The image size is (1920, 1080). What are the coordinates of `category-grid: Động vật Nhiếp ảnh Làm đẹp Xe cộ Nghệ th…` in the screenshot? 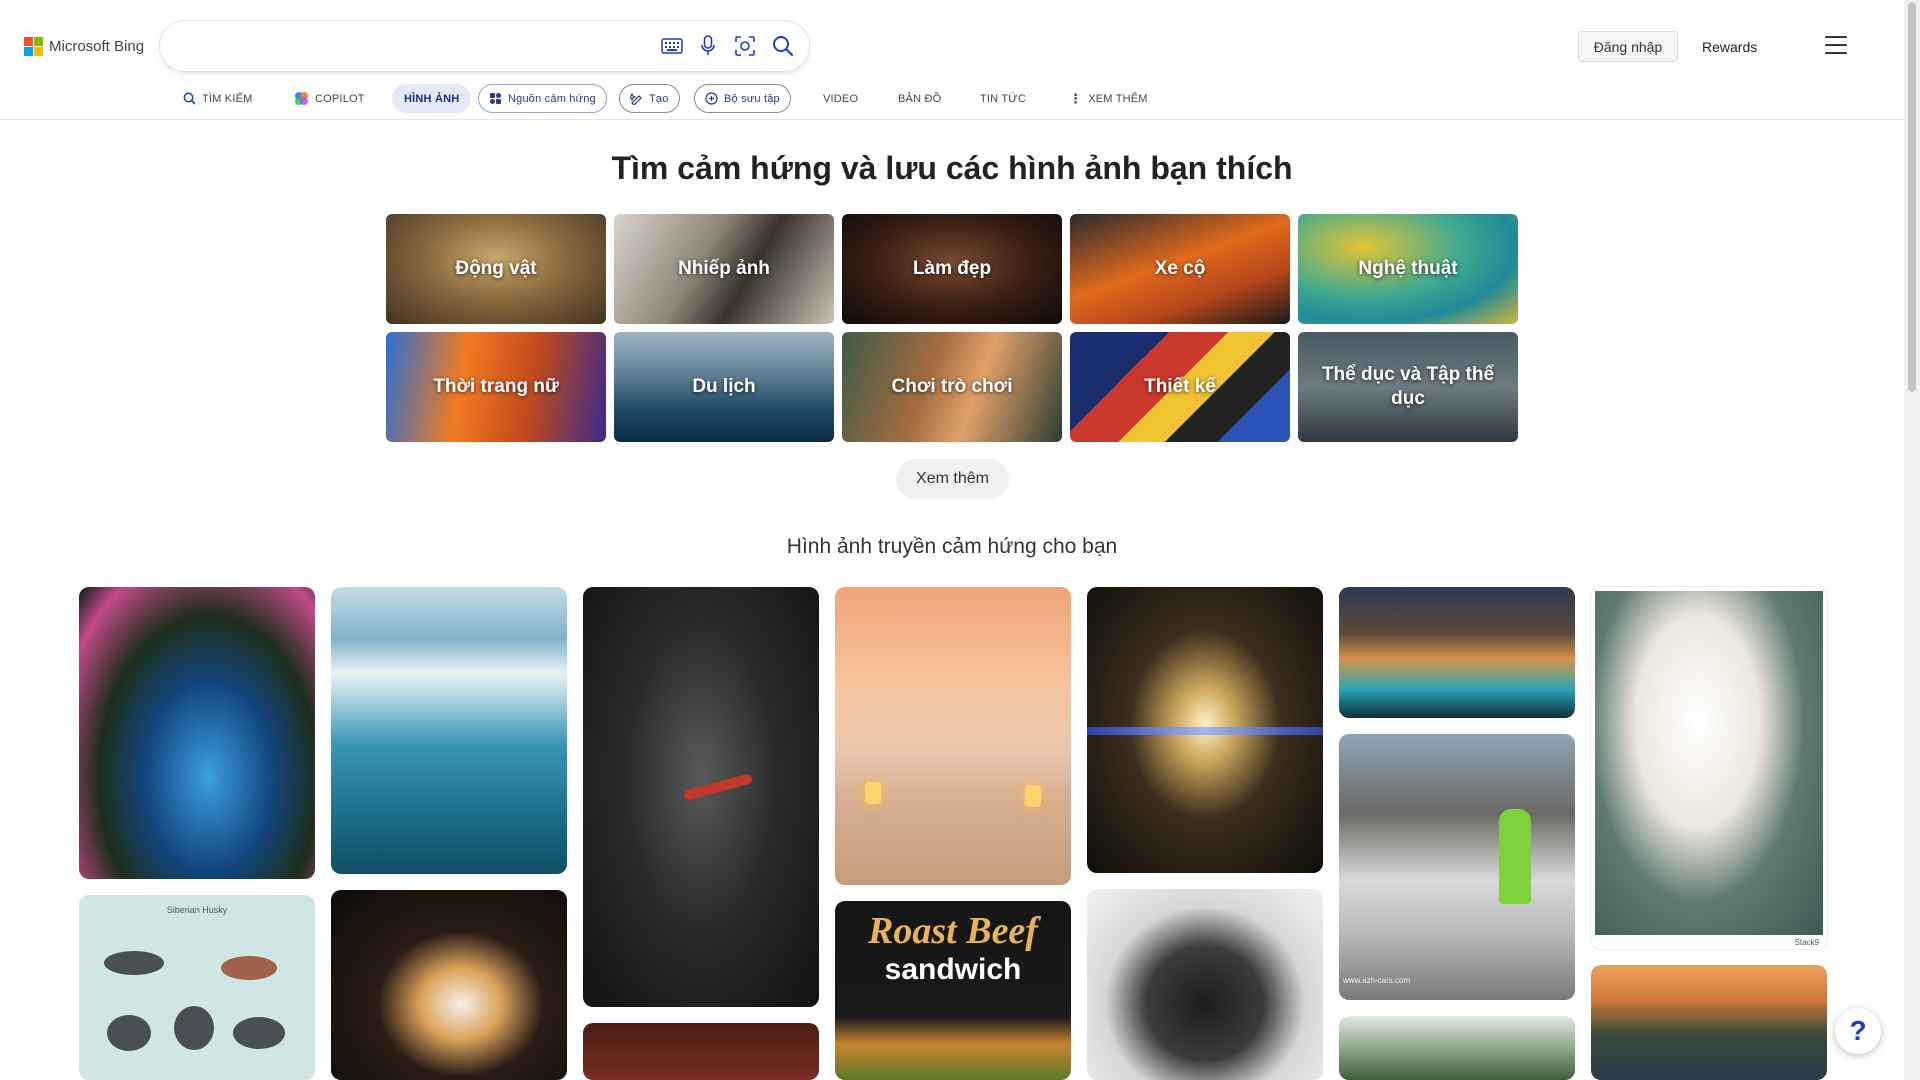 It's located at (953, 328).